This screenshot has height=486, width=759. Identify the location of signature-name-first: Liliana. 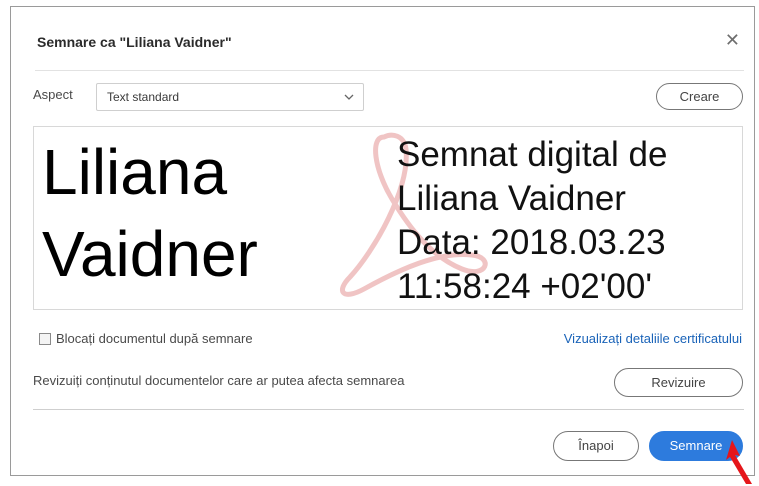
(135, 172).